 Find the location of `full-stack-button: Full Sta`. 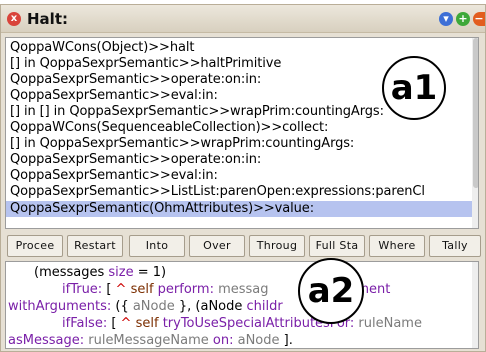

full-stack-button: Full Sta is located at coordinates (337, 246).